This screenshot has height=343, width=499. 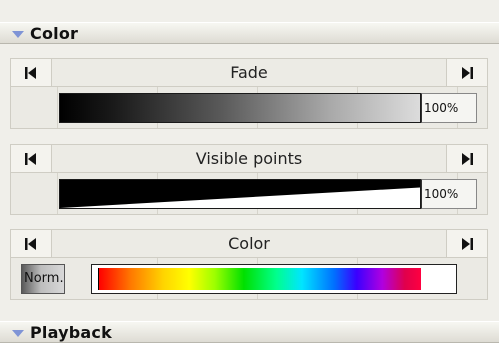 I want to click on fade-row-body: 100%, so click(x=249, y=108).